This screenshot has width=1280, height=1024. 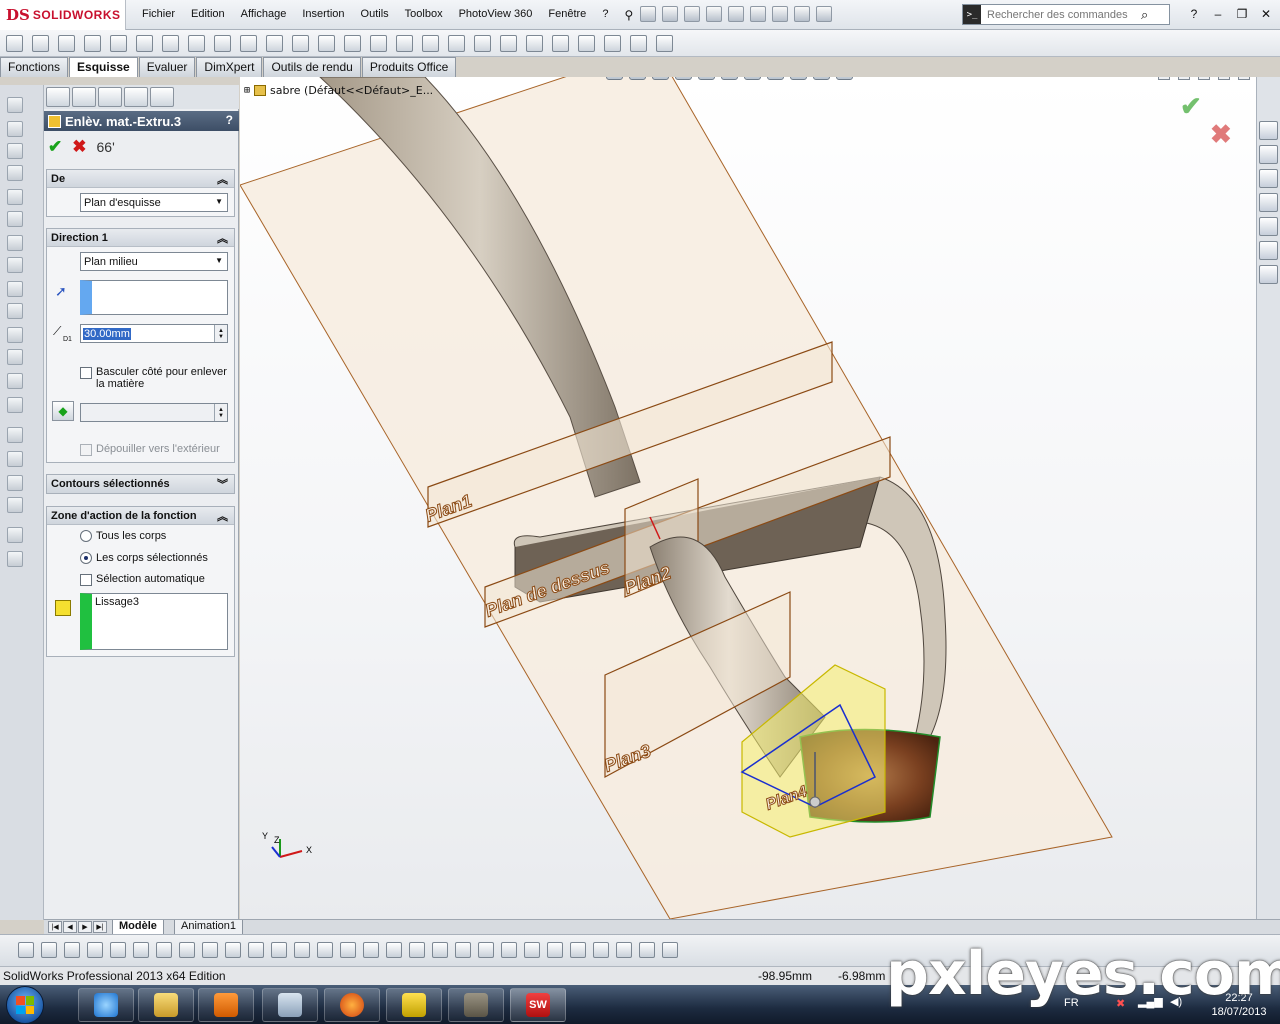 I want to click on move-entities-icon, so click(x=508, y=43).